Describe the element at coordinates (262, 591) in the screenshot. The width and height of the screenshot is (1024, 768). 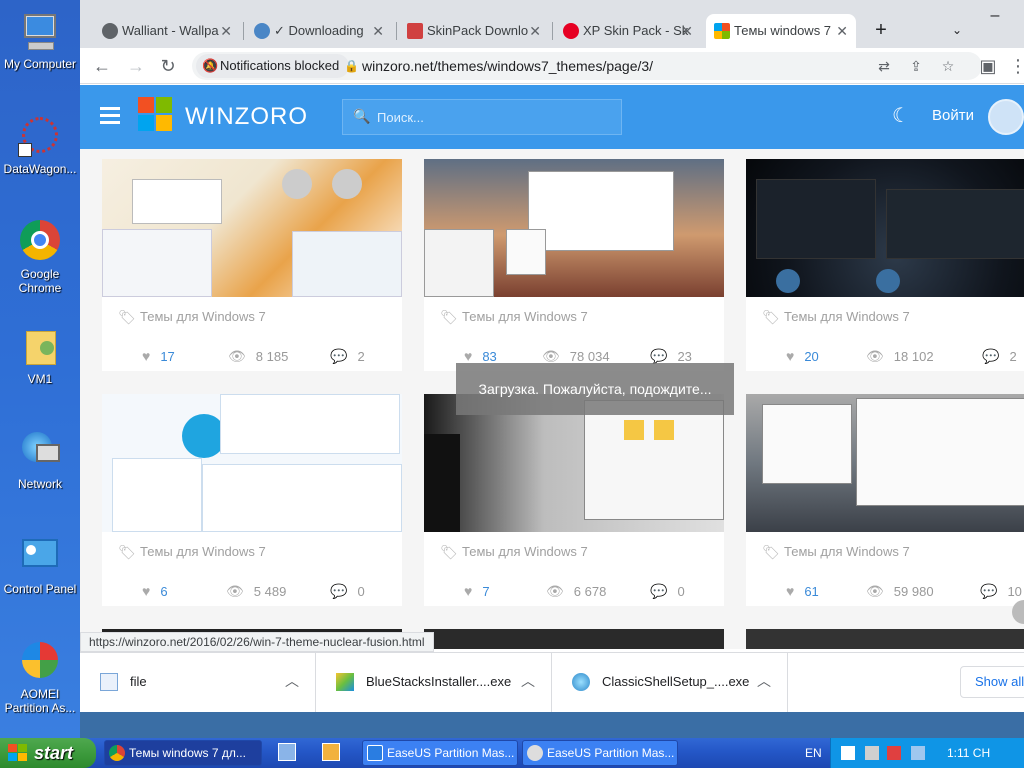
I see `card-stats: ♥ 6 👁 5 489 💬 0` at that location.